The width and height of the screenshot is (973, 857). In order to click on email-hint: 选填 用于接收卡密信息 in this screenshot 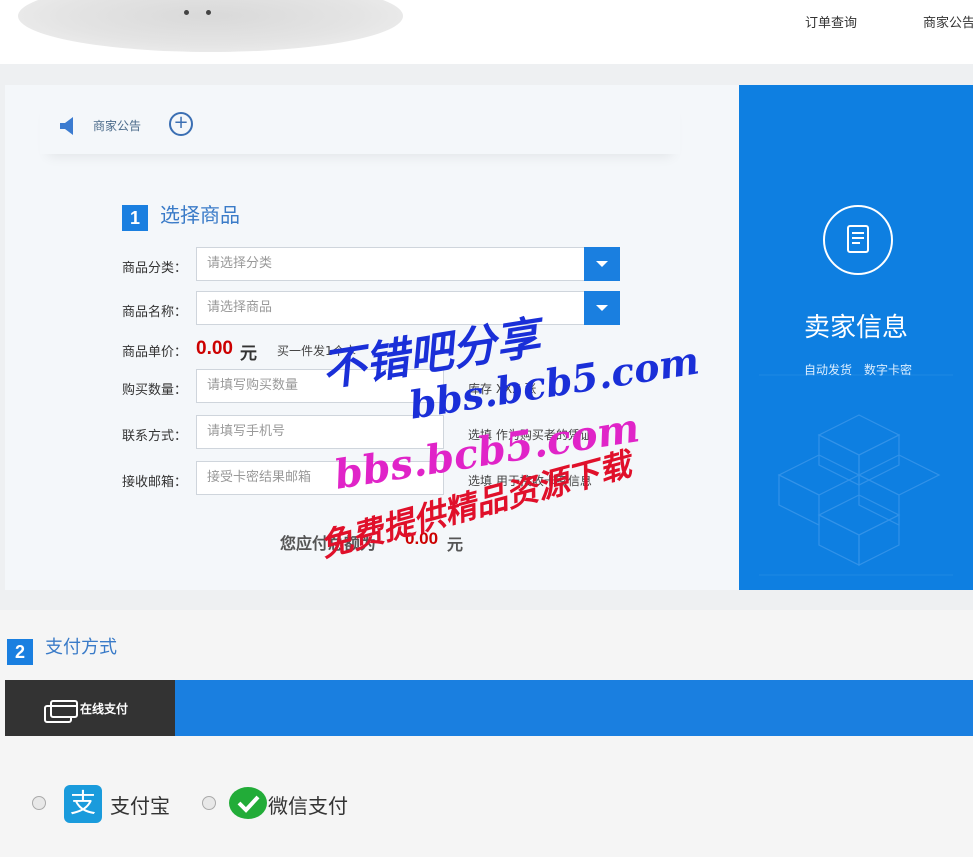, I will do `click(530, 481)`.